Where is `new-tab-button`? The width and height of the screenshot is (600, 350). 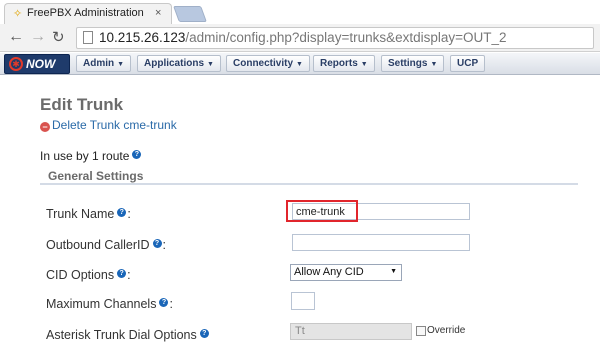 new-tab-button is located at coordinates (190, 14).